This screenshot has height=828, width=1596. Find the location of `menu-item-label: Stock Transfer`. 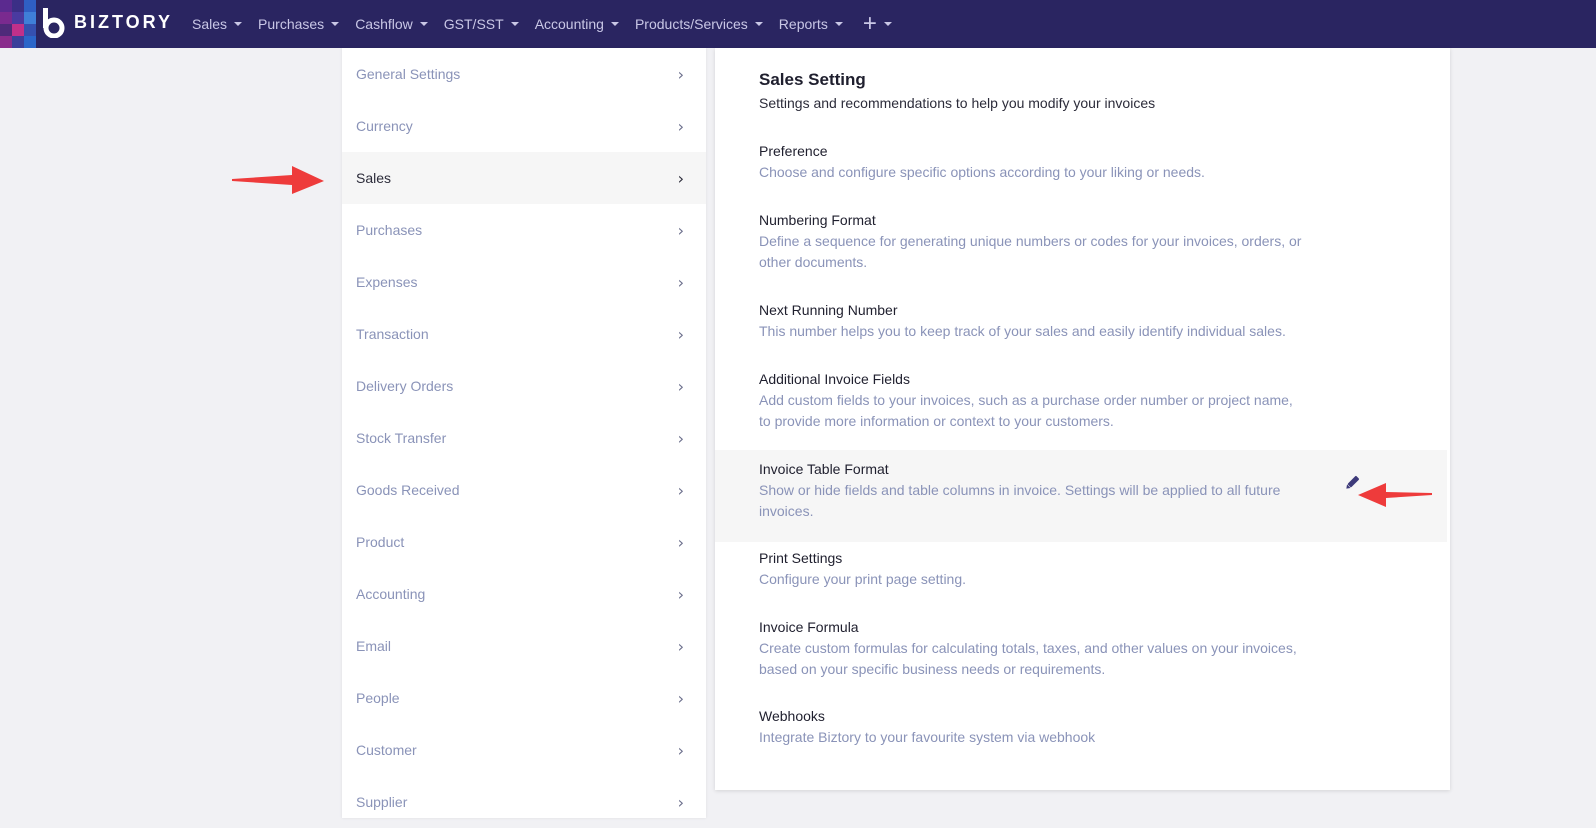

menu-item-label: Stock Transfer is located at coordinates (401, 438).